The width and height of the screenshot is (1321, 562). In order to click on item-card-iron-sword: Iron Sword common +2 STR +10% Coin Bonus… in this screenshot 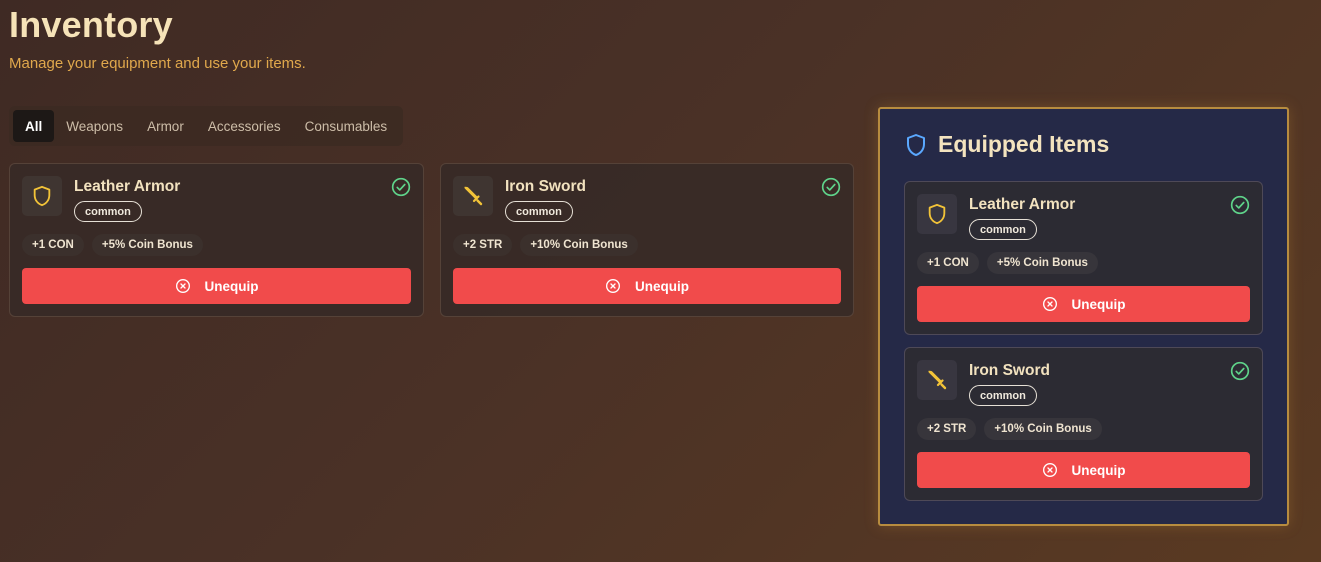, I will do `click(647, 240)`.